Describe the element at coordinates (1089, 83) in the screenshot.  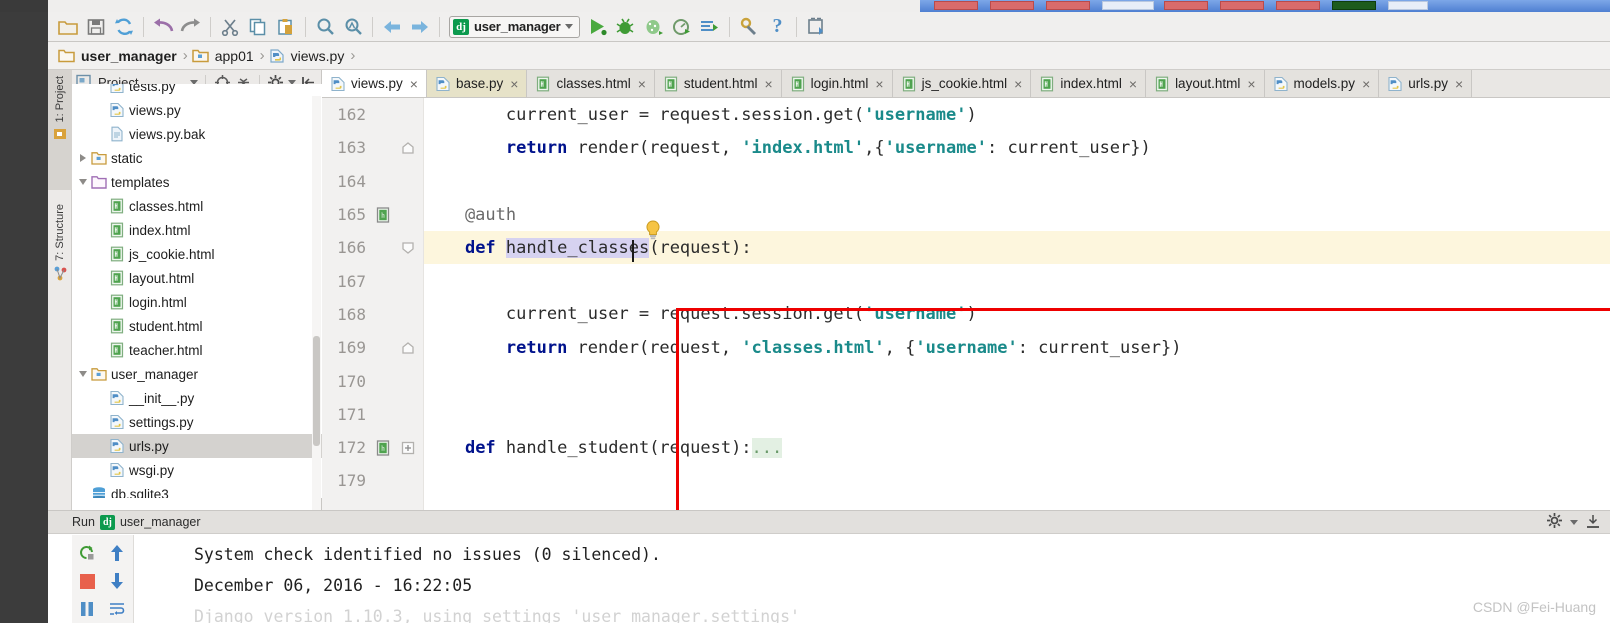
I see `editor-tab: index.html ×` at that location.